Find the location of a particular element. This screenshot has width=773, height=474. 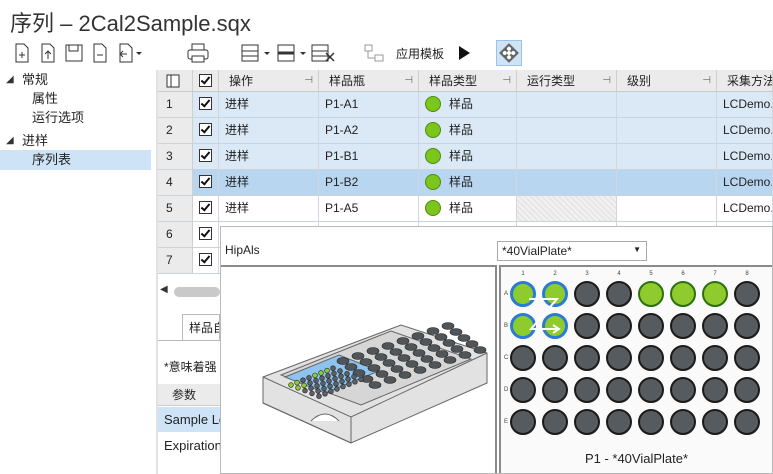

move-rows-button is located at coordinates (292, 53).